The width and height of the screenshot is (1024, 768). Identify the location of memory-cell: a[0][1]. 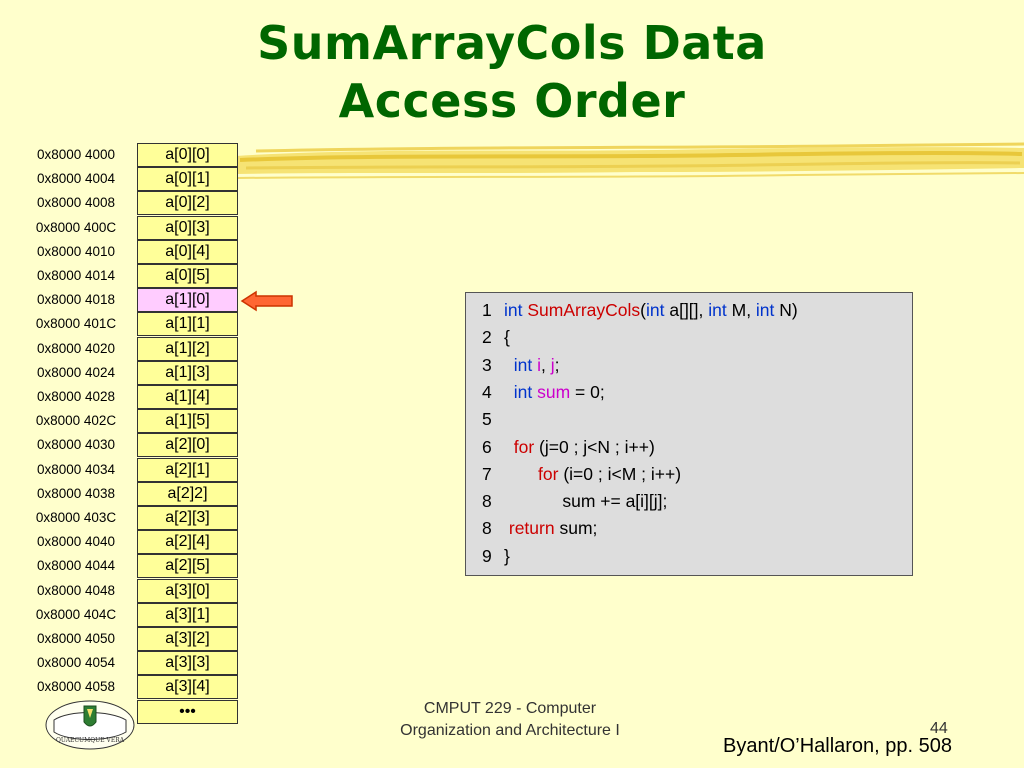
(187, 179).